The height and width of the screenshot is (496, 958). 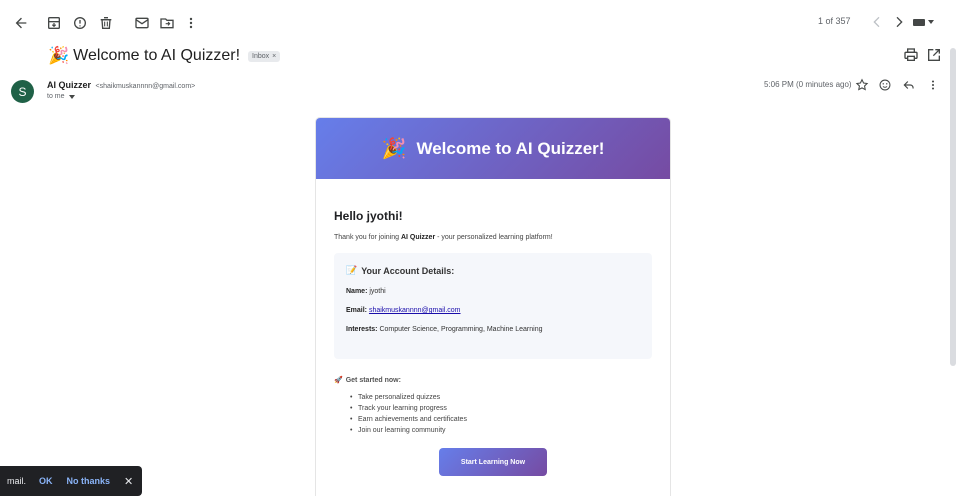 I want to click on list-item: Take personalized quizzes, so click(x=501, y=397).